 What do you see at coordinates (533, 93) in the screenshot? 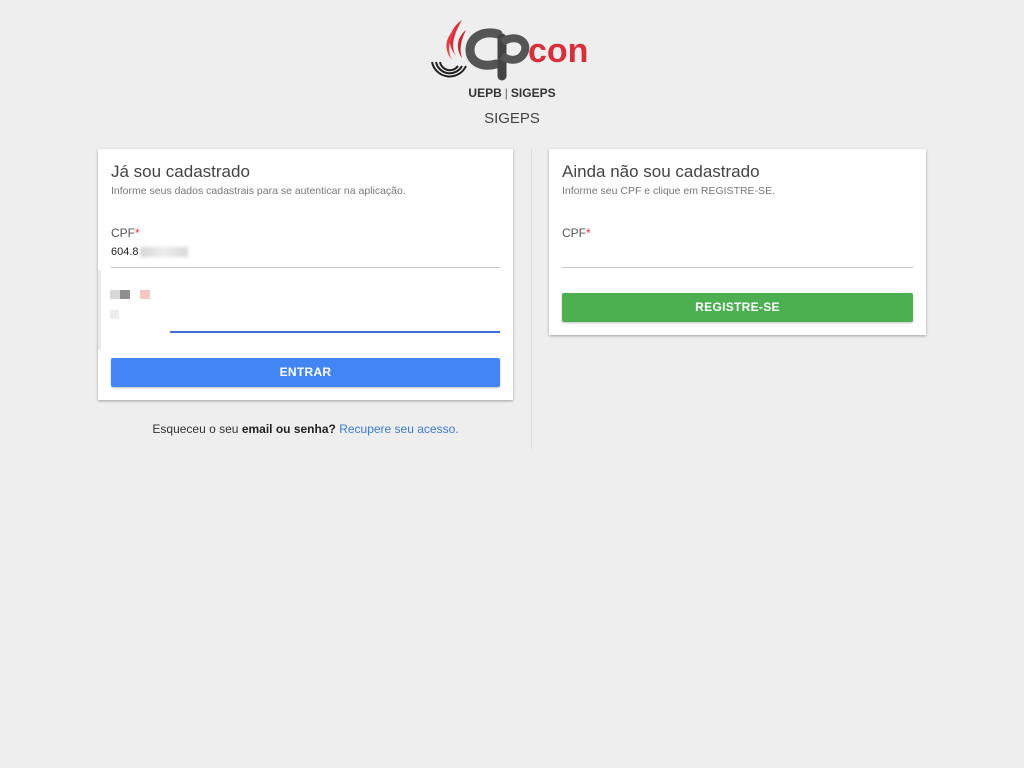
I see `system-name: SIGEPS` at bounding box center [533, 93].